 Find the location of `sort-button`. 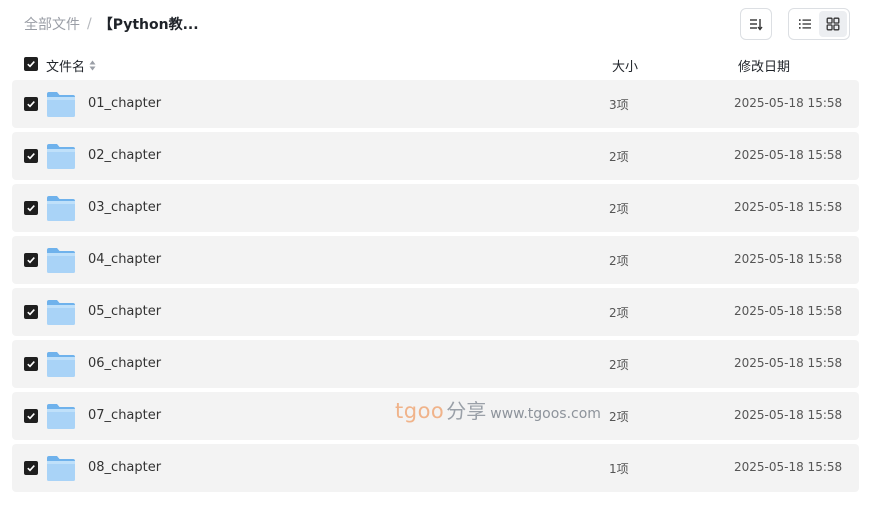

sort-button is located at coordinates (756, 24).